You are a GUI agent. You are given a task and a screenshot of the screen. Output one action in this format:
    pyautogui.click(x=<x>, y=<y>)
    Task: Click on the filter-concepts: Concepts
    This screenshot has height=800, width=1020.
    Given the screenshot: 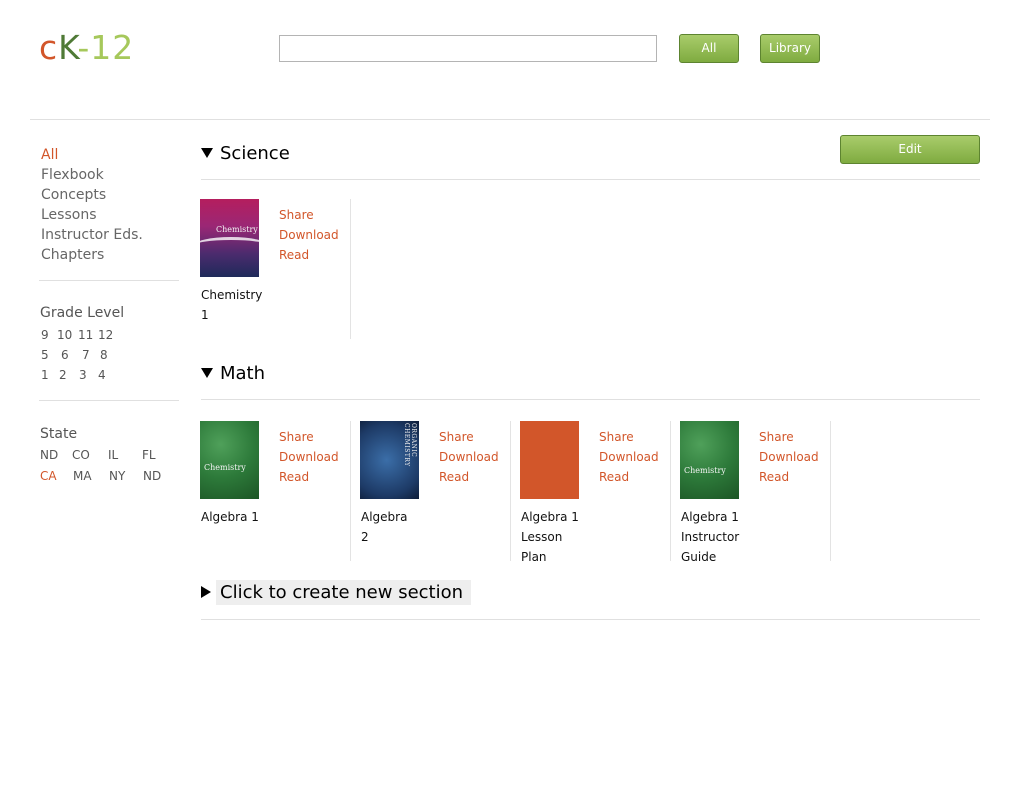 What is the action you would take?
    pyautogui.click(x=92, y=195)
    